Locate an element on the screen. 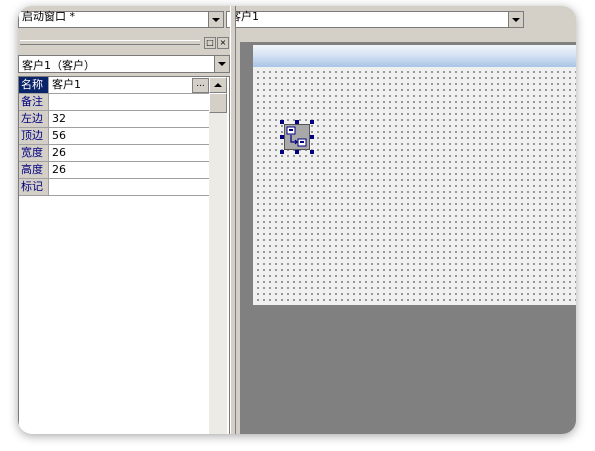 The height and width of the screenshot is (451, 595). property-row: 高度 26 is located at coordinates (114, 170).